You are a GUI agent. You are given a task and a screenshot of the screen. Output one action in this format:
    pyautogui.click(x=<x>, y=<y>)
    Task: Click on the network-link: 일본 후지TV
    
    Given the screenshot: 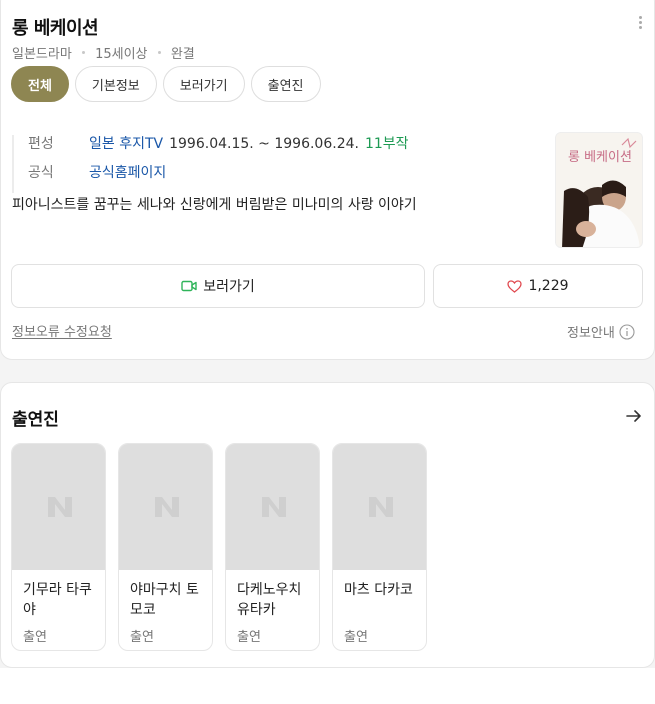 What is the action you would take?
    pyautogui.click(x=126, y=144)
    